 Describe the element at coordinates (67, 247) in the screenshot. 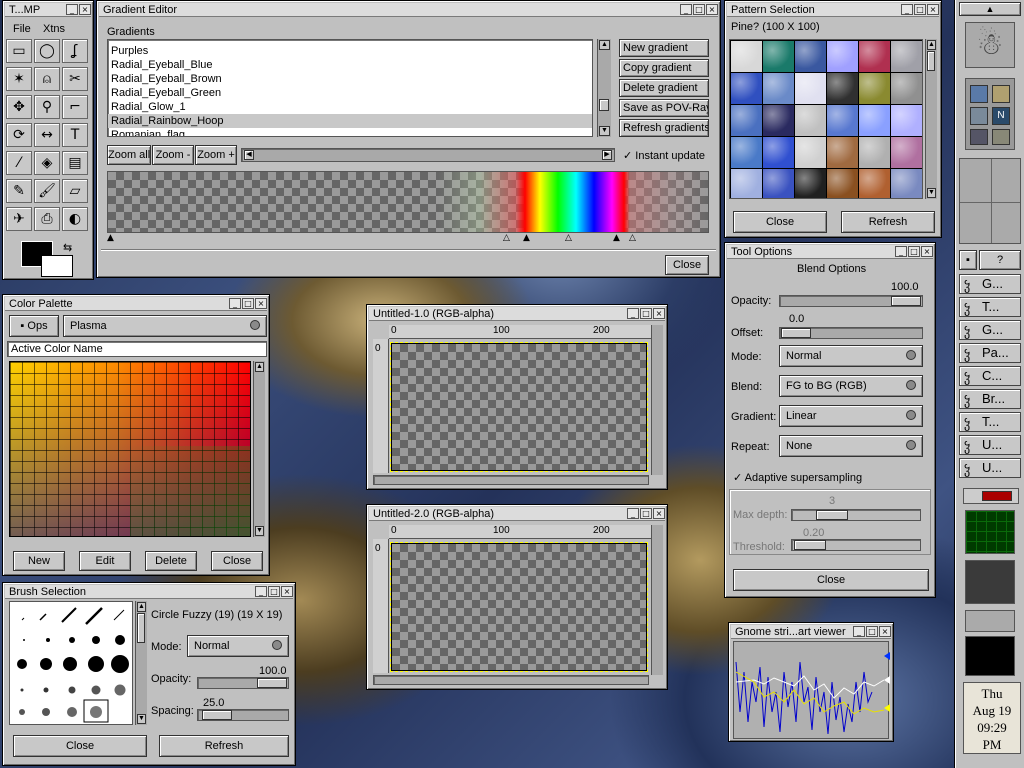

I see `swap-colors-icon: ⇆` at that location.